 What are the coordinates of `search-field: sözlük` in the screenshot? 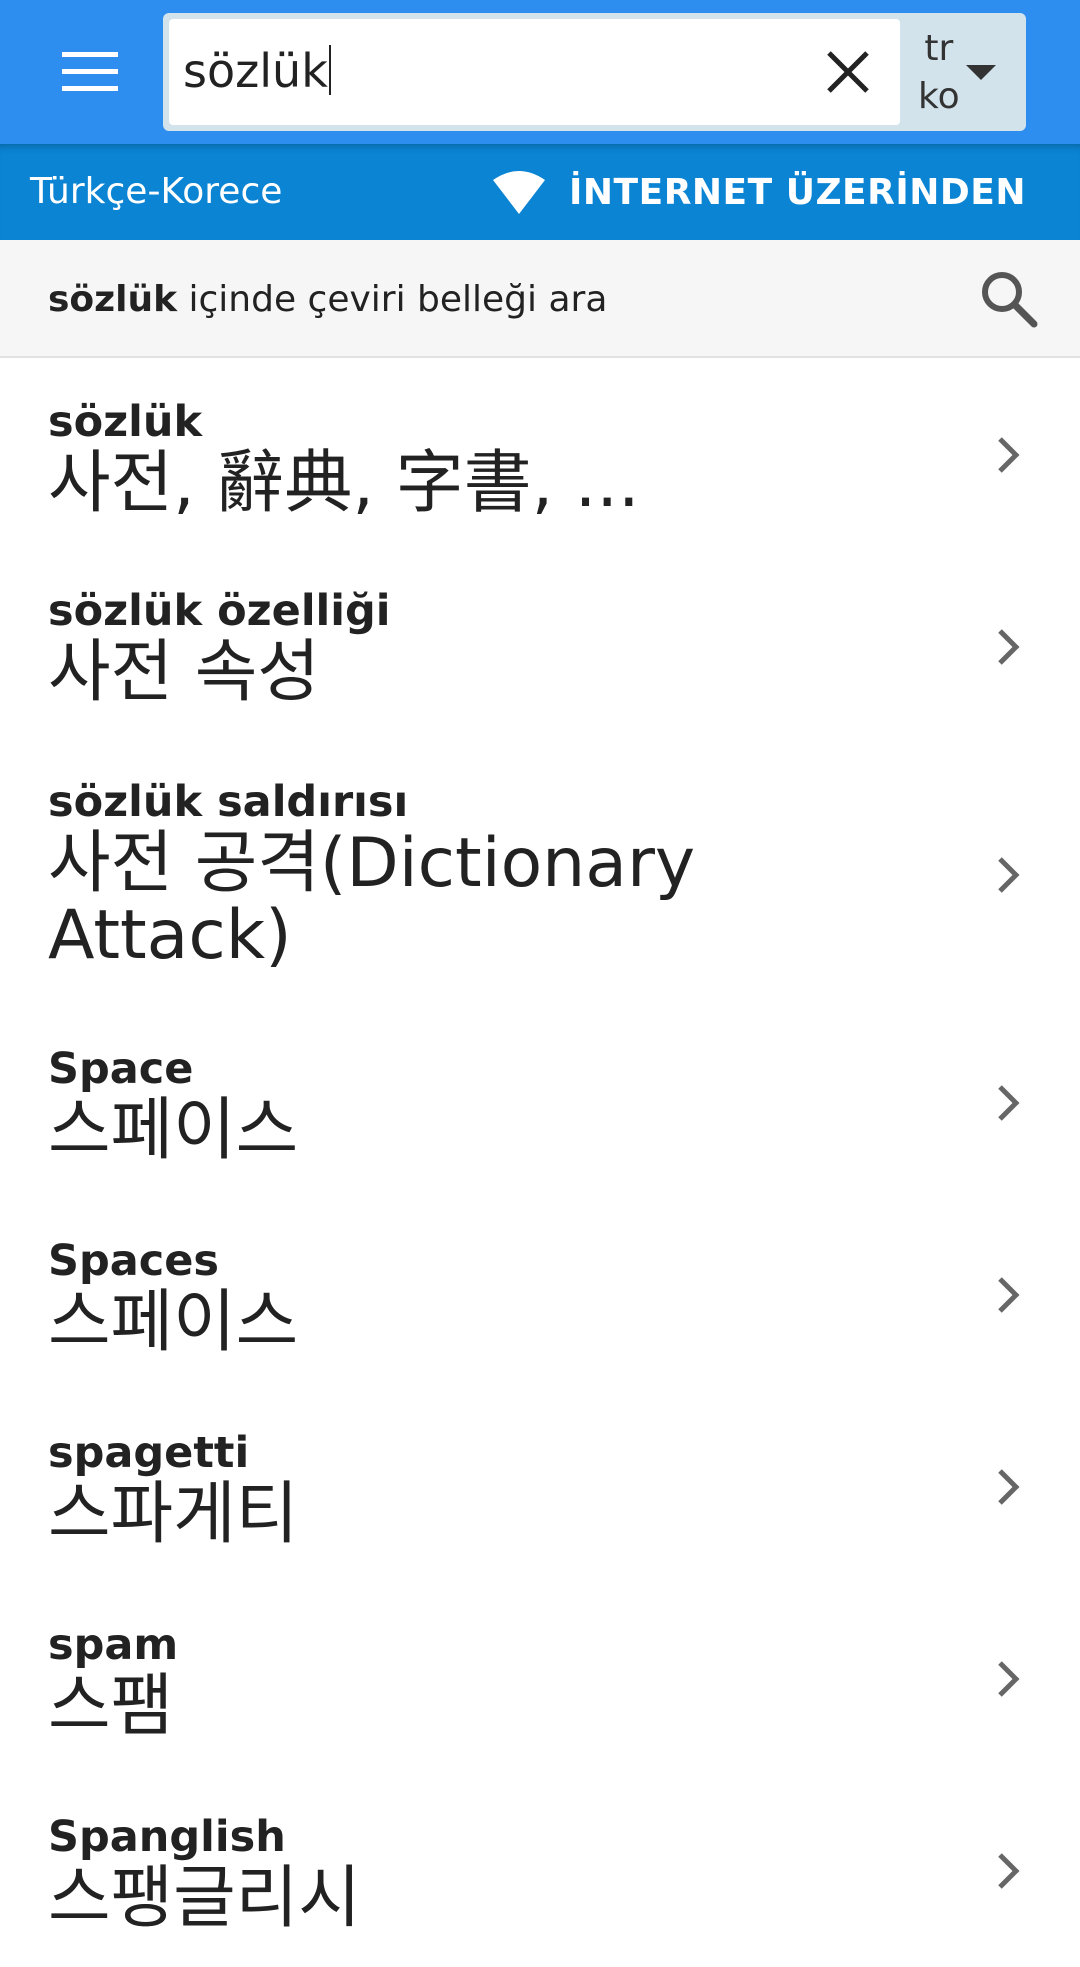 It's located at (534, 72).